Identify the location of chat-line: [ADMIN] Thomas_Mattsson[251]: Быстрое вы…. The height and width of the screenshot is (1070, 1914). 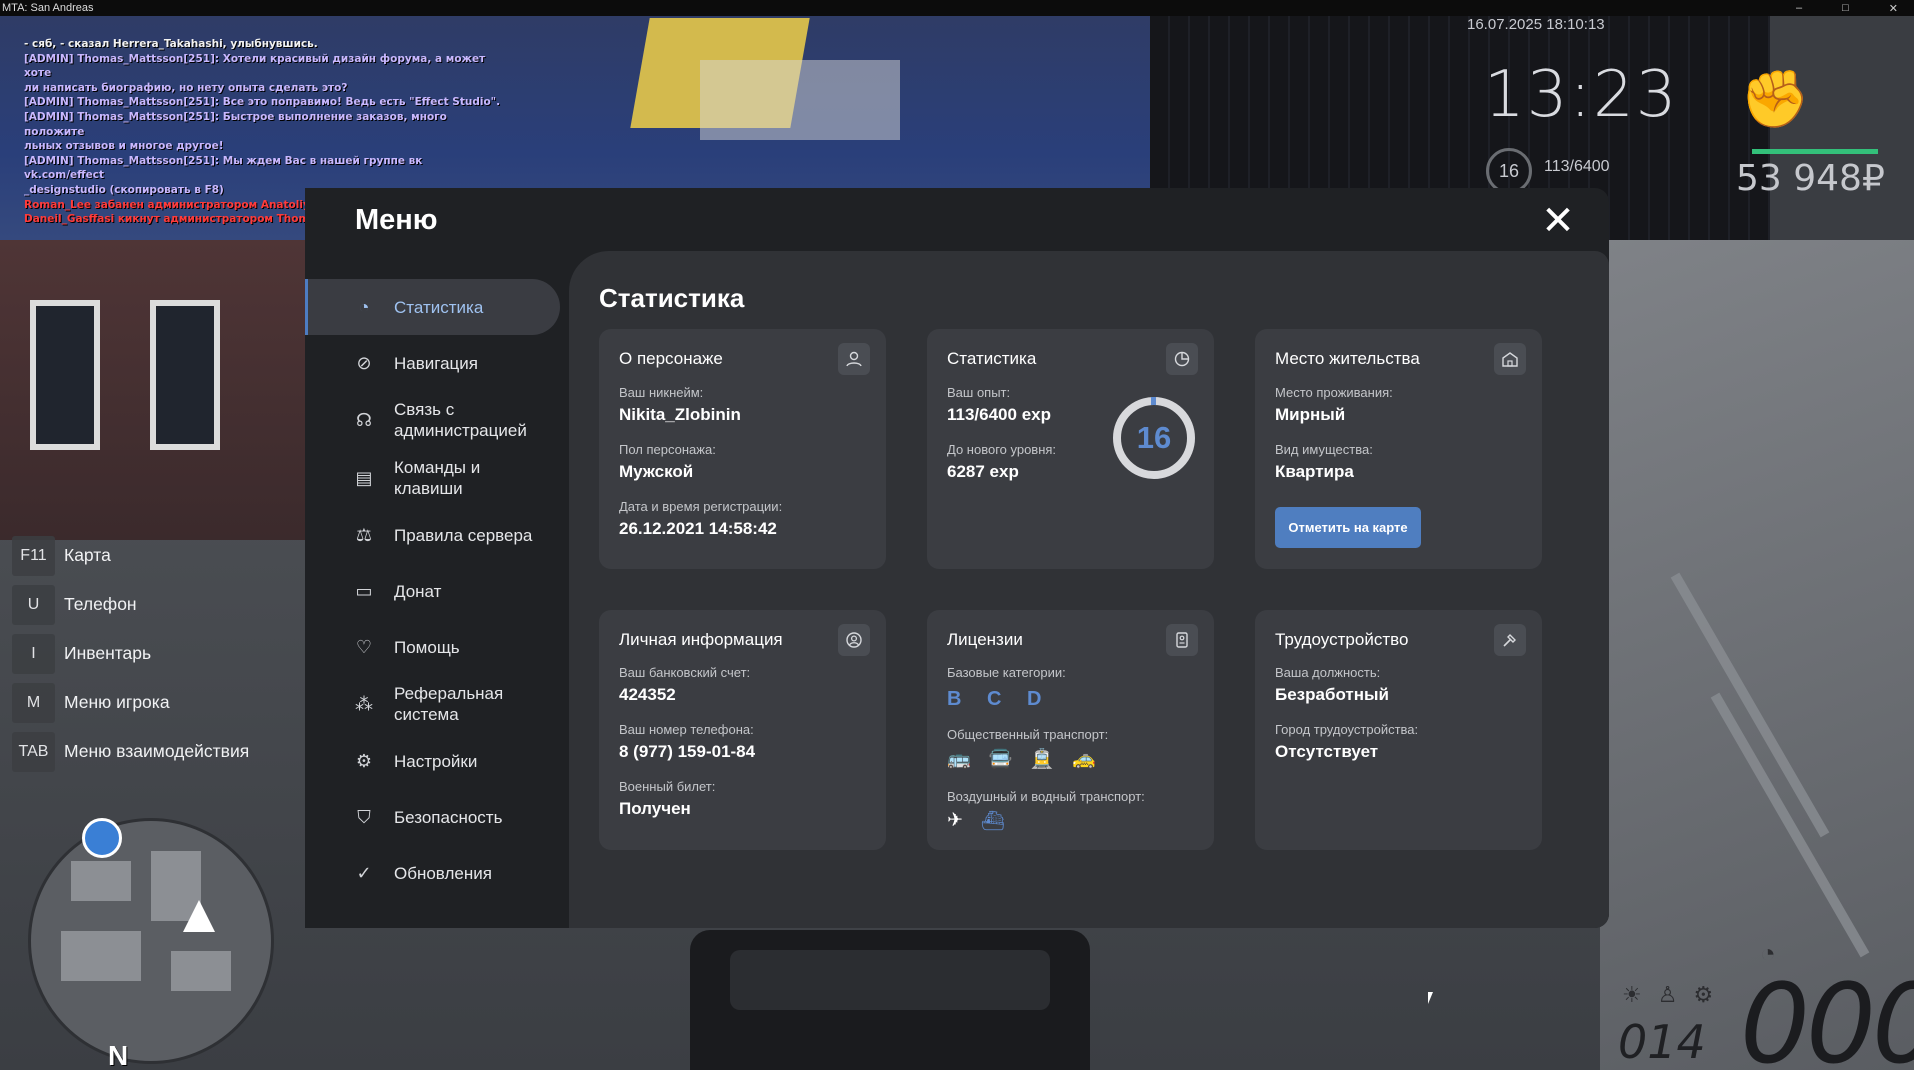
(235, 124).